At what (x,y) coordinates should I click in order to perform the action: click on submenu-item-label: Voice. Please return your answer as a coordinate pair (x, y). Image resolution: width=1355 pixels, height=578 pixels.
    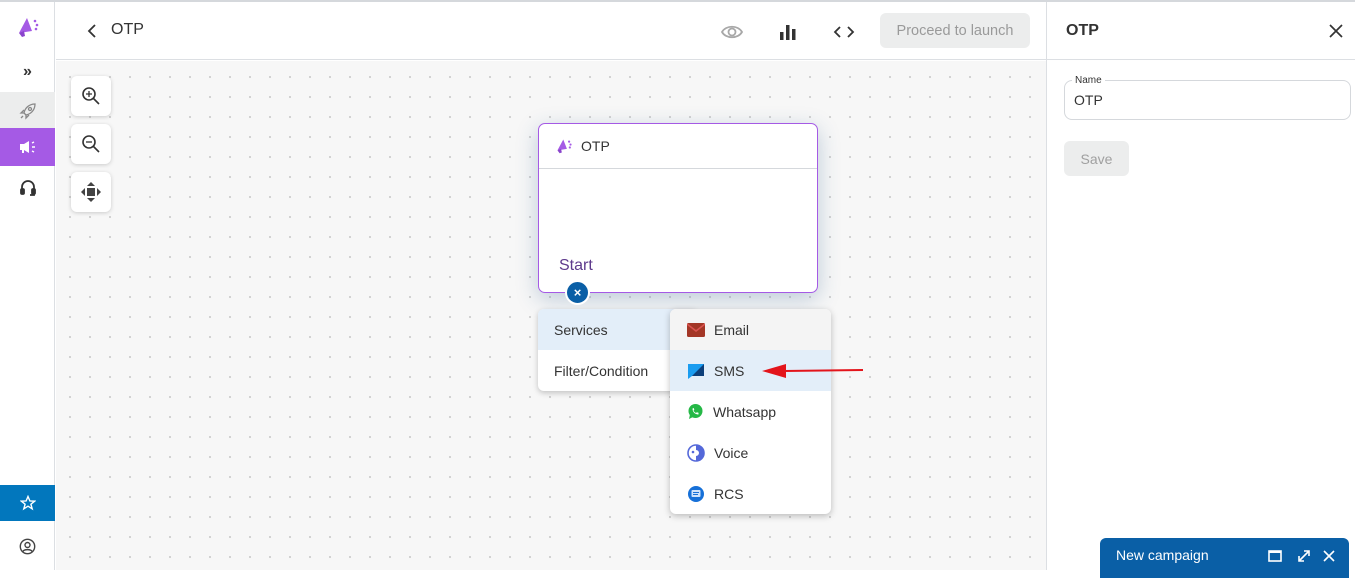
    Looking at the image, I should click on (731, 452).